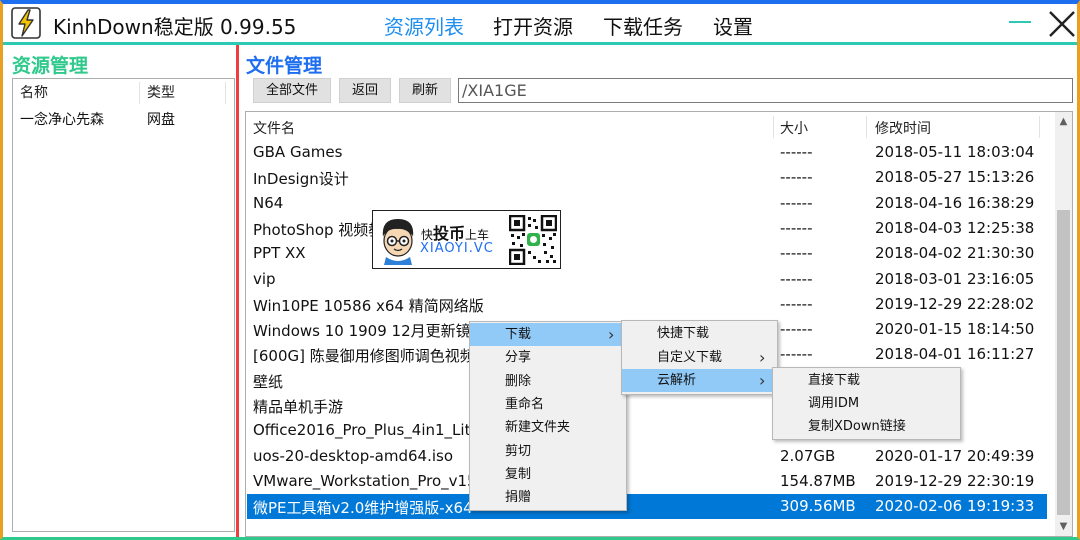 This screenshot has height=540, width=1080. I want to click on file-name: N64, so click(268, 203).